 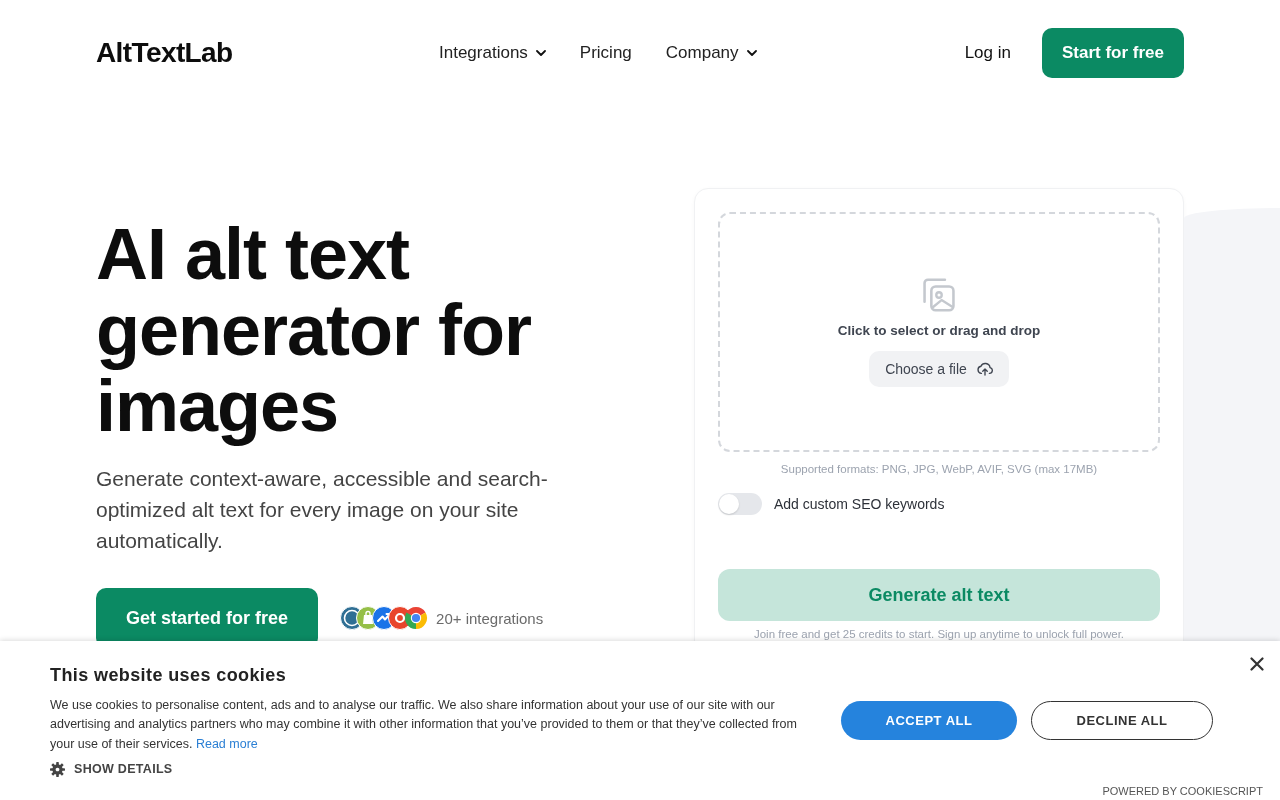 What do you see at coordinates (416, 618) in the screenshot?
I see `segmented-circle-icon` at bounding box center [416, 618].